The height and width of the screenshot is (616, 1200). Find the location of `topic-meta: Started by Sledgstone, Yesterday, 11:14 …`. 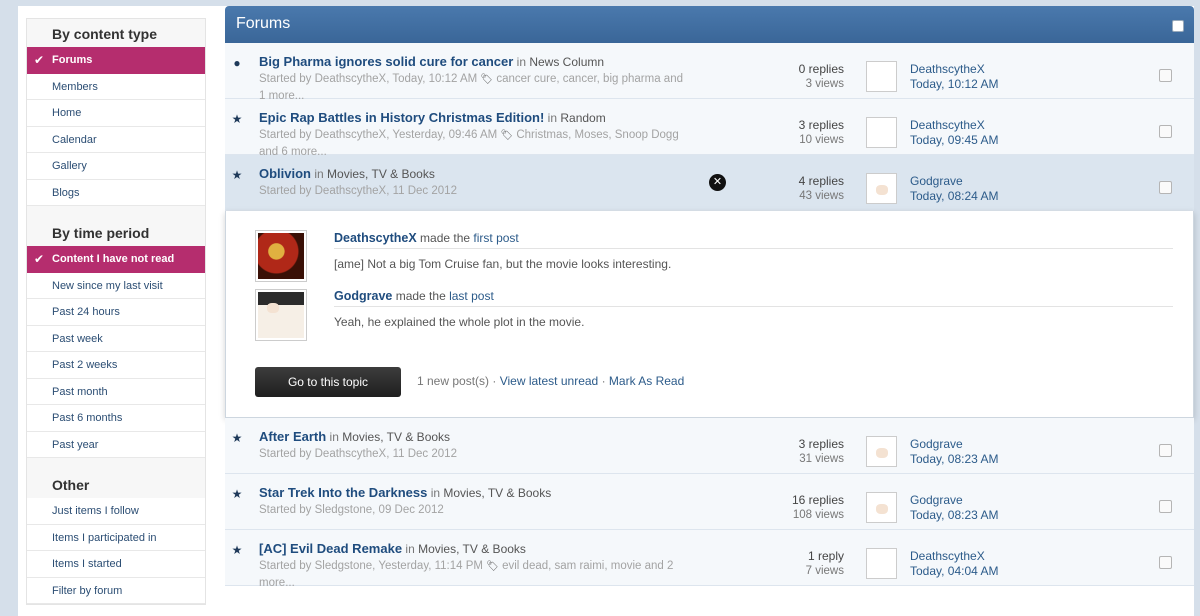

topic-meta: Started by Sledgstone, Yesterday, 11:14 … is located at coordinates (466, 574).